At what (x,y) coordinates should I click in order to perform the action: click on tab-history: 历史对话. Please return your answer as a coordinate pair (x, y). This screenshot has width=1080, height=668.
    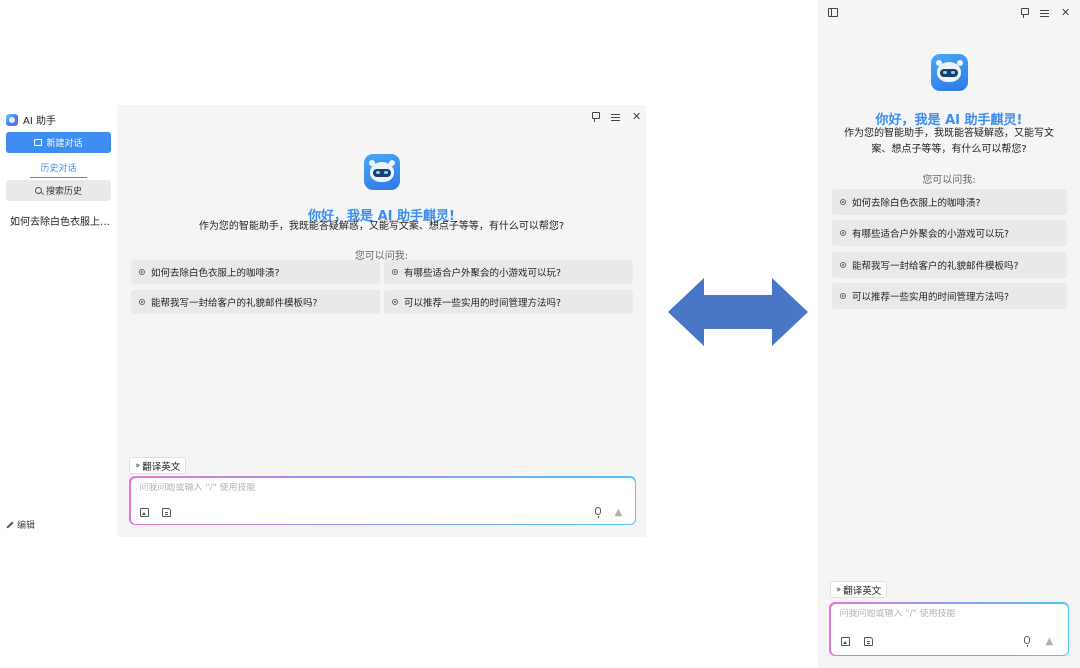
    Looking at the image, I should click on (58, 169).